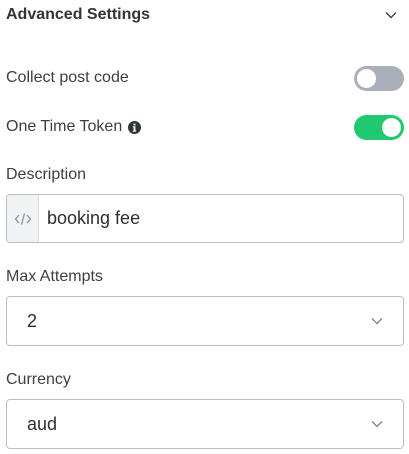 This screenshot has height=454, width=409. What do you see at coordinates (205, 78) in the screenshot?
I see `collect-post-code-row: Collect post code` at bounding box center [205, 78].